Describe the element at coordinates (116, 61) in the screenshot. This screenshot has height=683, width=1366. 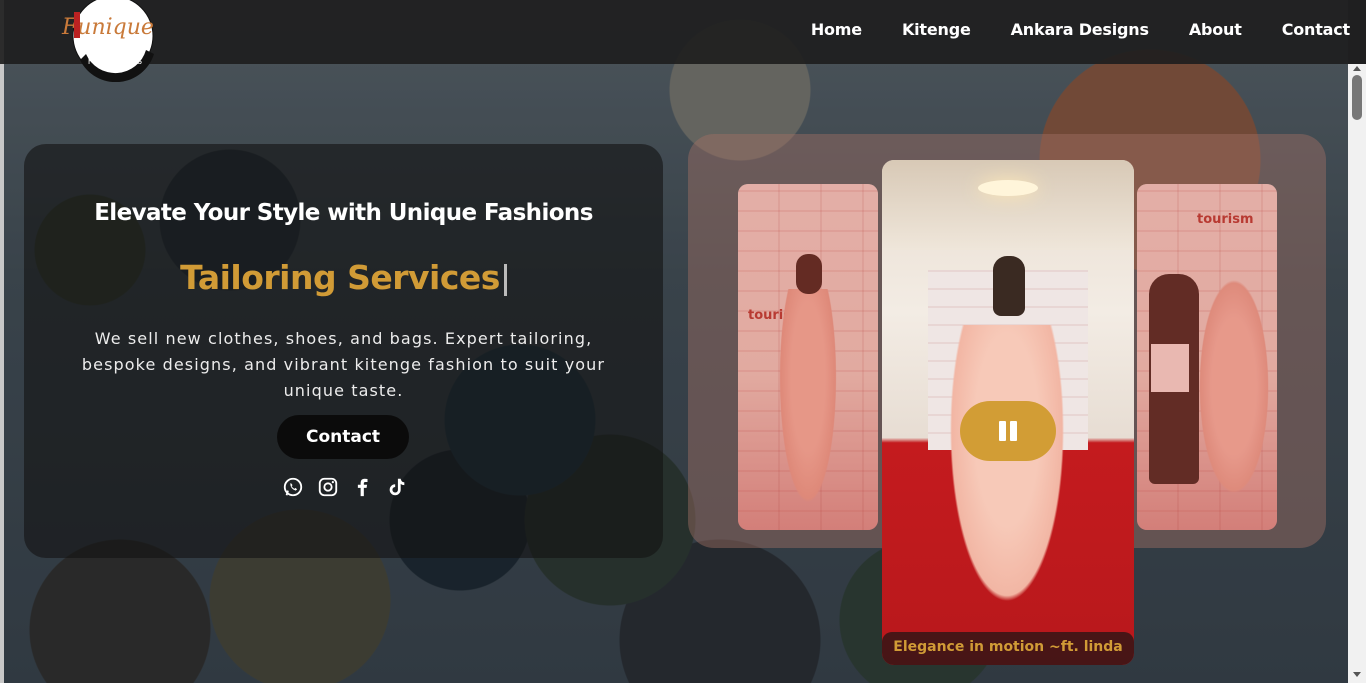
I see `logo-subtext: FASHIONS` at that location.